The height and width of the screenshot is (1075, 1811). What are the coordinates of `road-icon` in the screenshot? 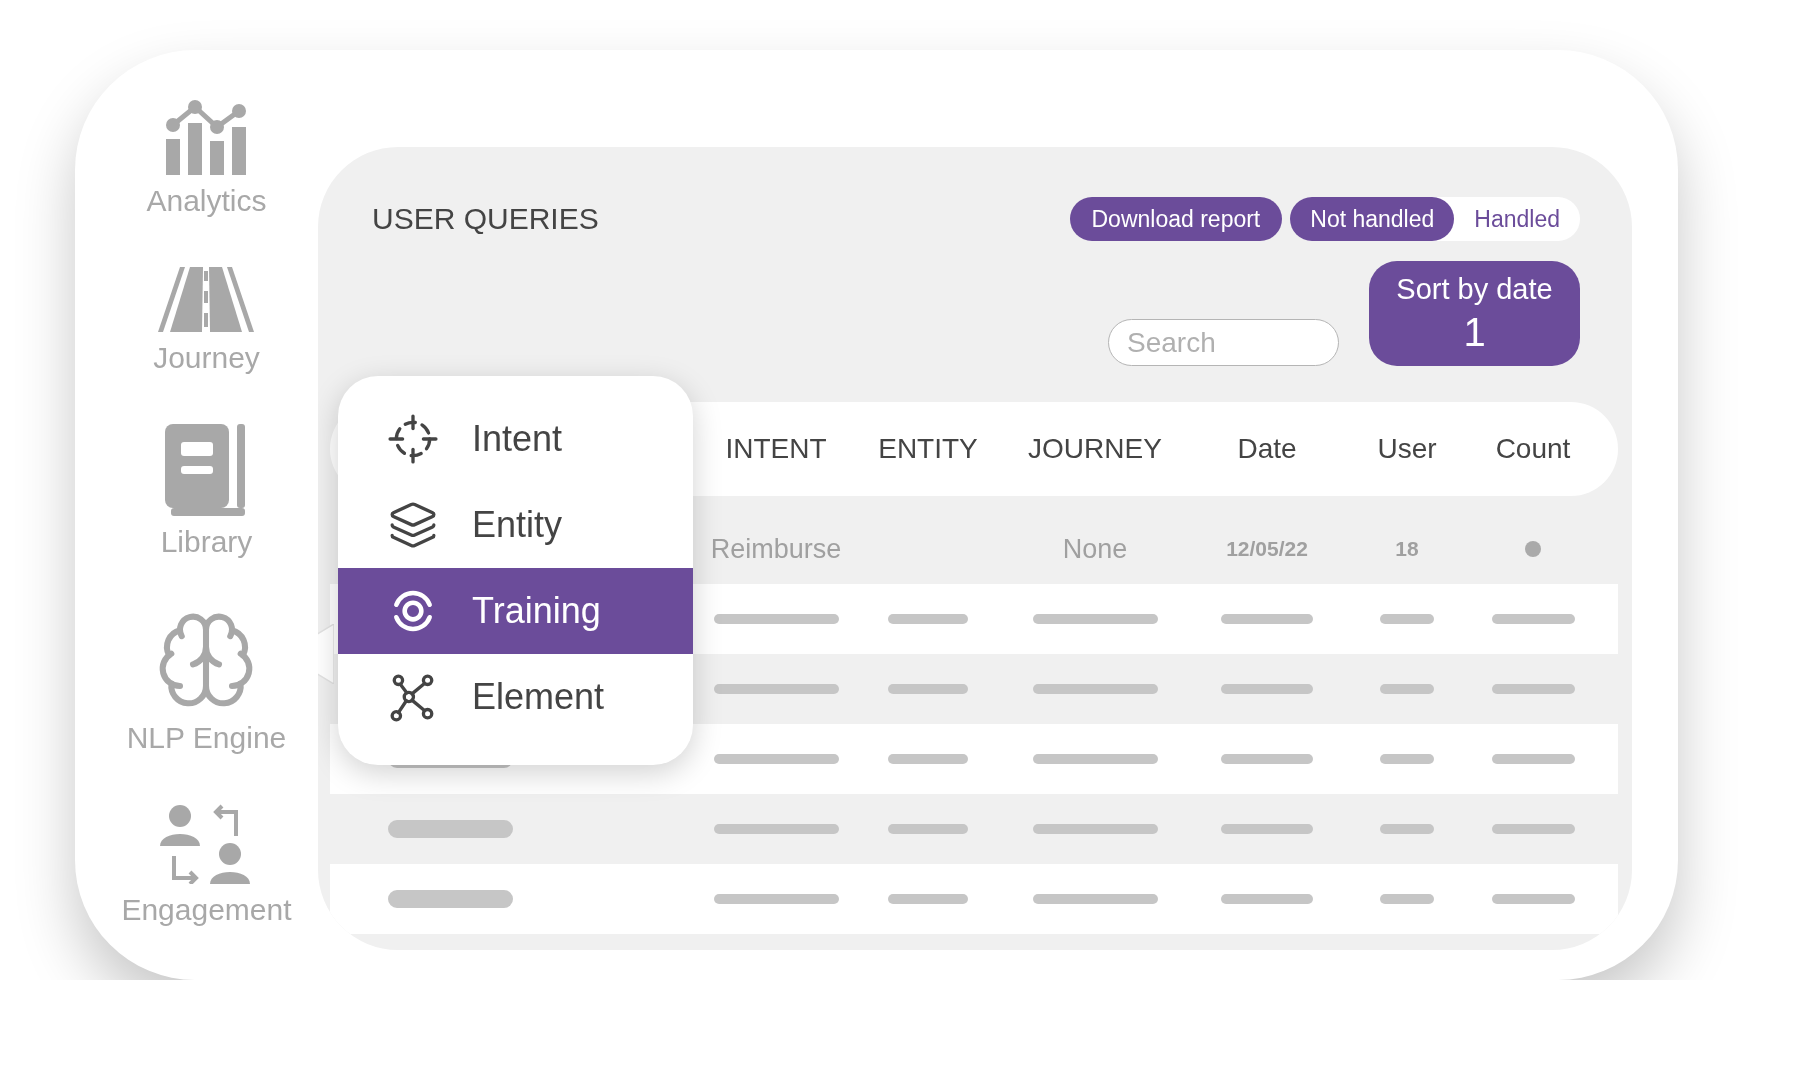 It's located at (206, 299).